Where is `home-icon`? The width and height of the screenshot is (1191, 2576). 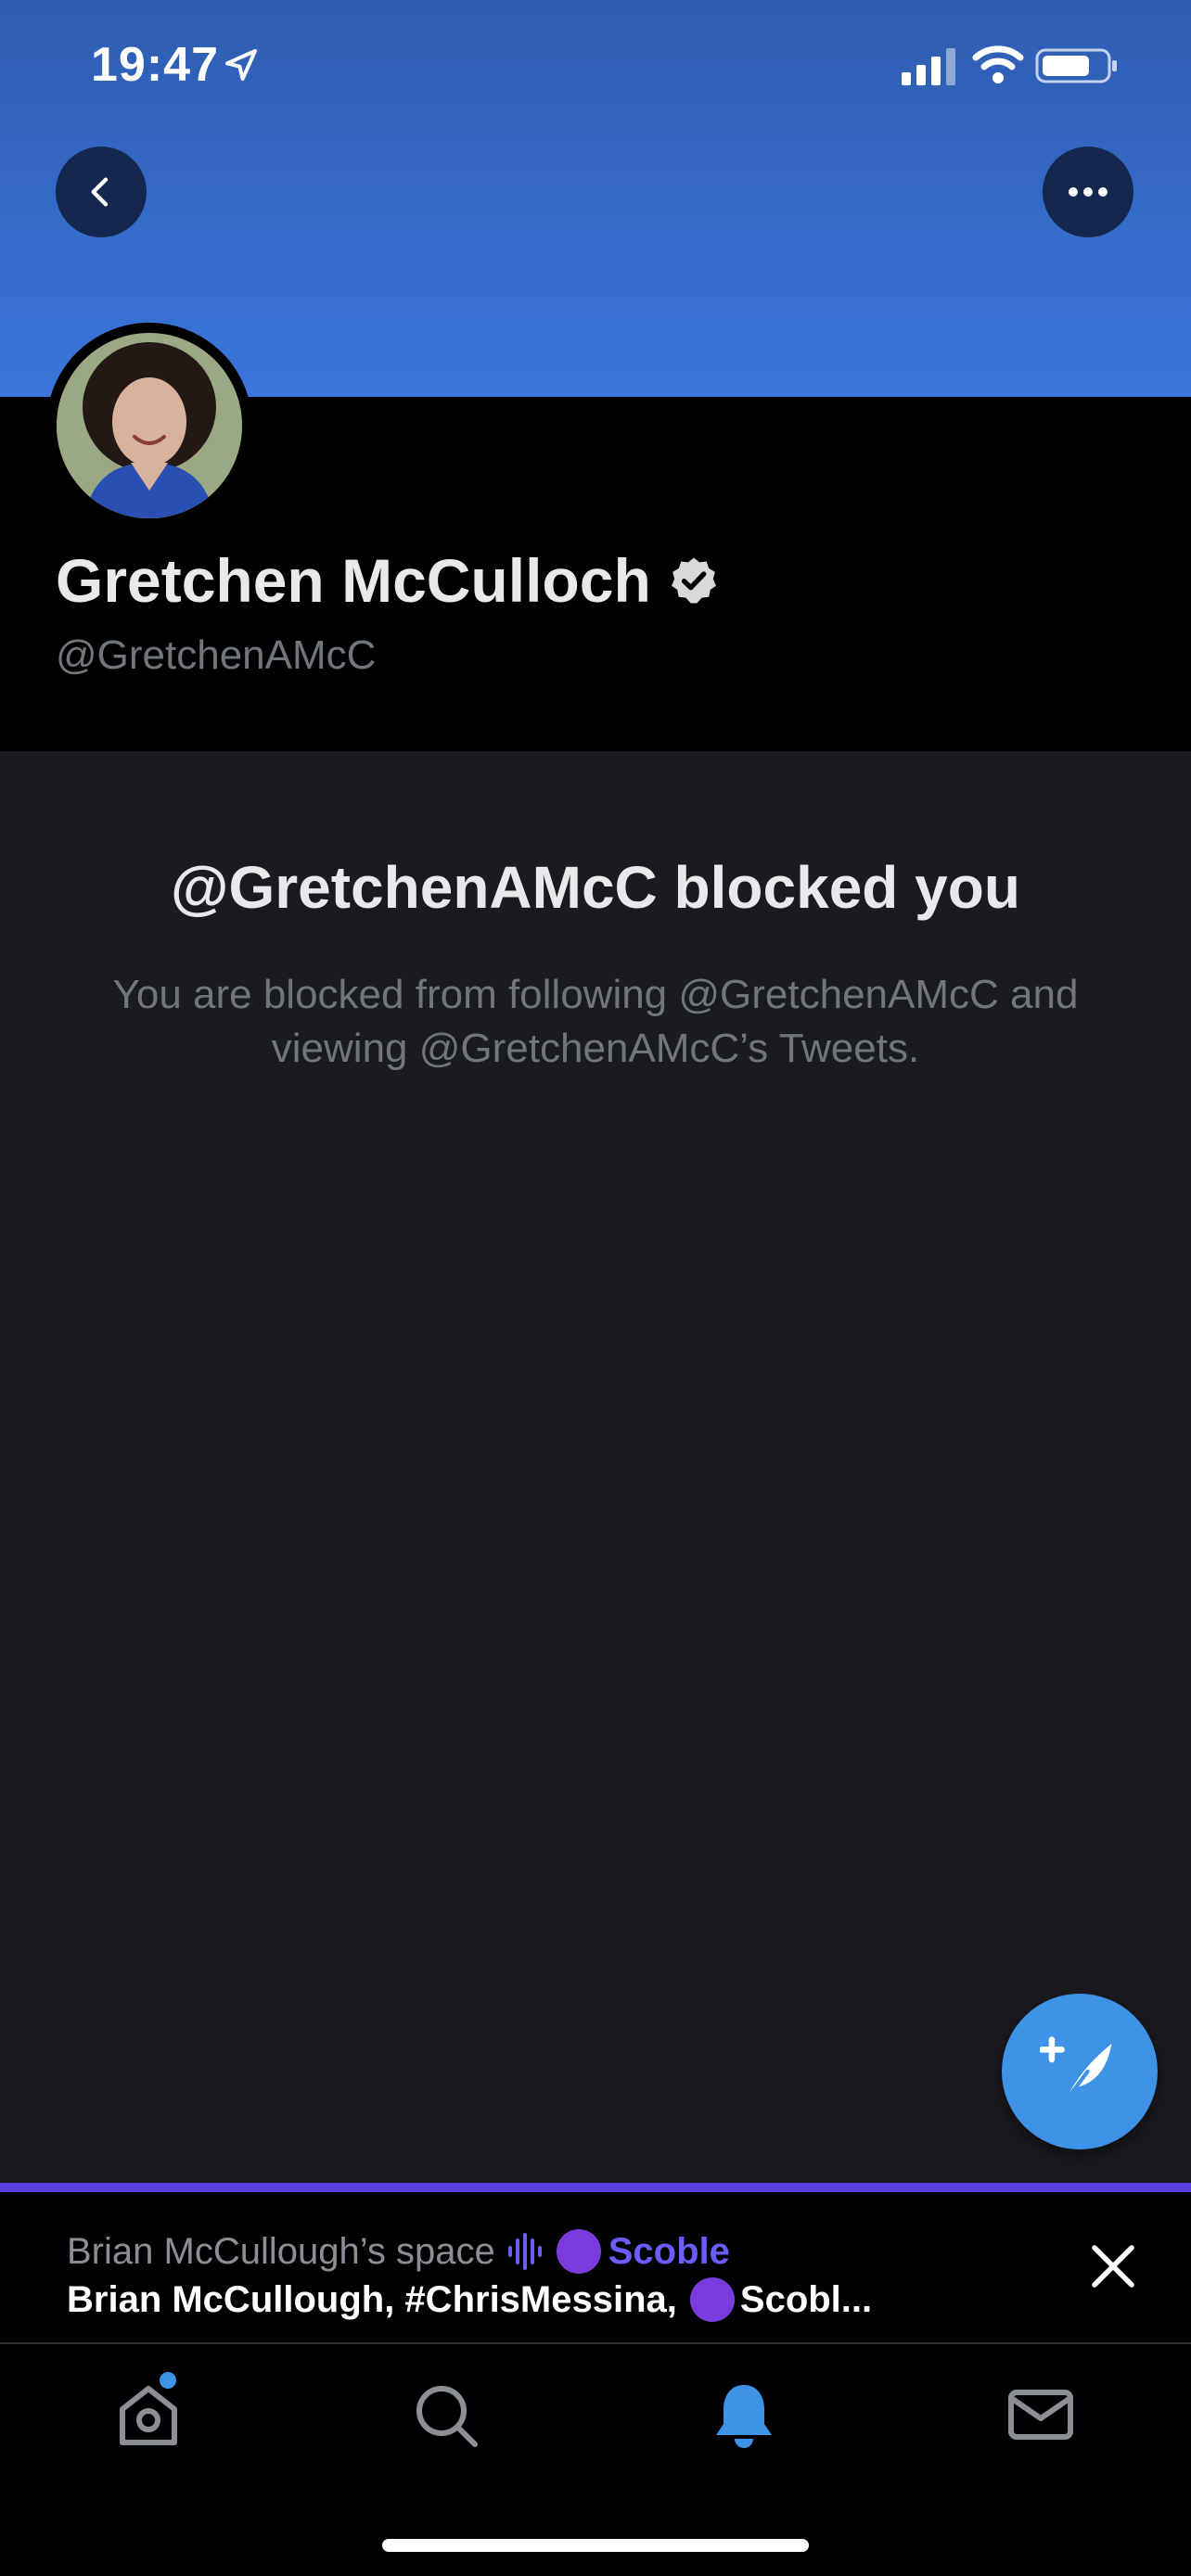
home-icon is located at coordinates (148, 2415).